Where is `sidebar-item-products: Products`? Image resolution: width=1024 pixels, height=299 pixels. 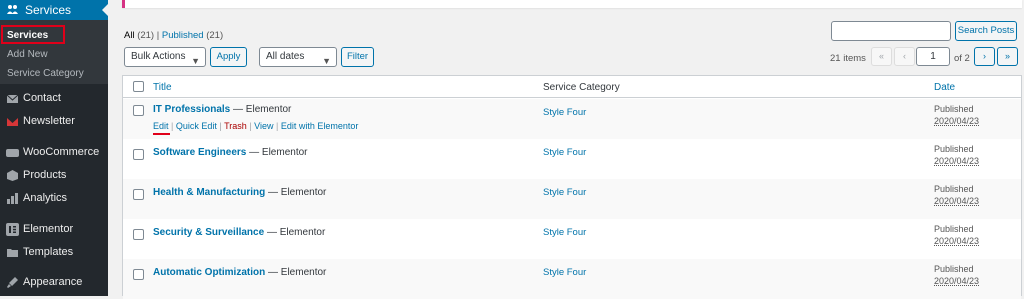 sidebar-item-products: Products is located at coordinates (54, 176).